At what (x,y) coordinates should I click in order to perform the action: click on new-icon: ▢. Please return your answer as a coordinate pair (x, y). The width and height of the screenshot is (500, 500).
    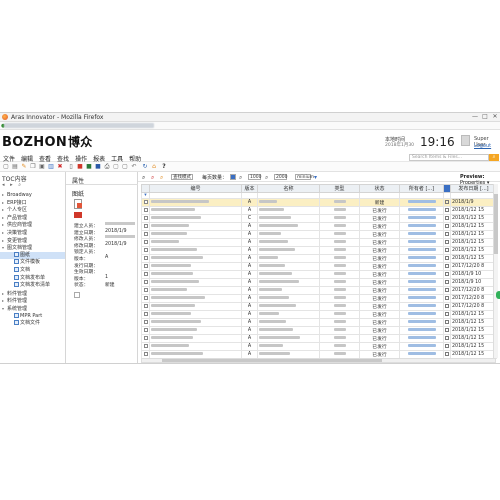
    Looking at the image, I should click on (6, 167).